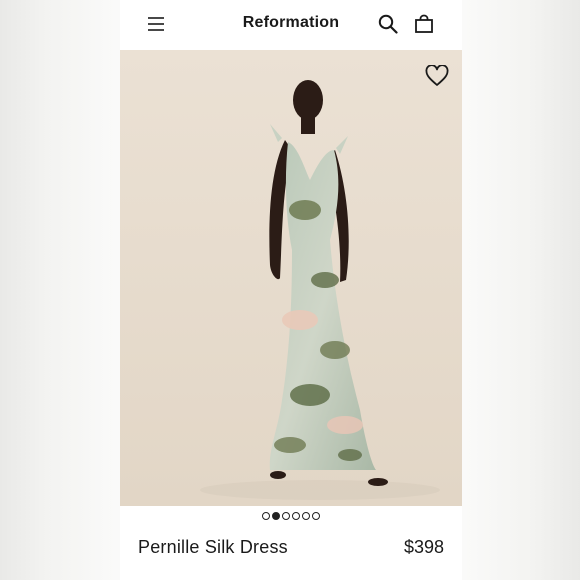 Image resolution: width=580 pixels, height=580 pixels. What do you see at coordinates (291, 517) in the screenshot?
I see `carousel-indicators` at bounding box center [291, 517].